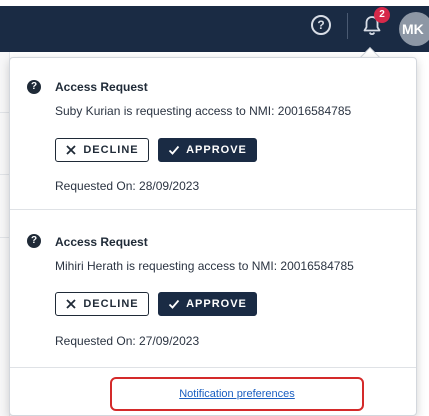 The width and height of the screenshot is (429, 416). Describe the element at coordinates (321, 25) in the screenshot. I see `help-circle-icon: ?` at that location.